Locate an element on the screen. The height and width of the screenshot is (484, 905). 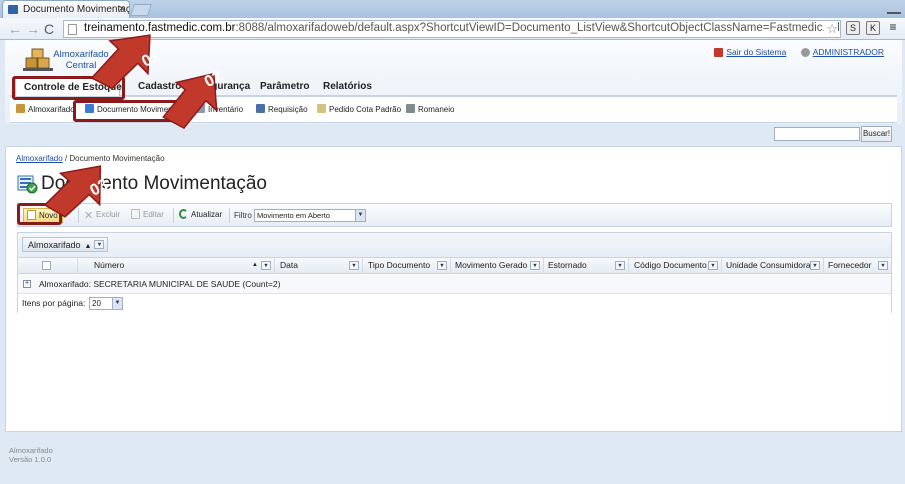
footer-version: Versão 1.0.0 is located at coordinates (30, 459).